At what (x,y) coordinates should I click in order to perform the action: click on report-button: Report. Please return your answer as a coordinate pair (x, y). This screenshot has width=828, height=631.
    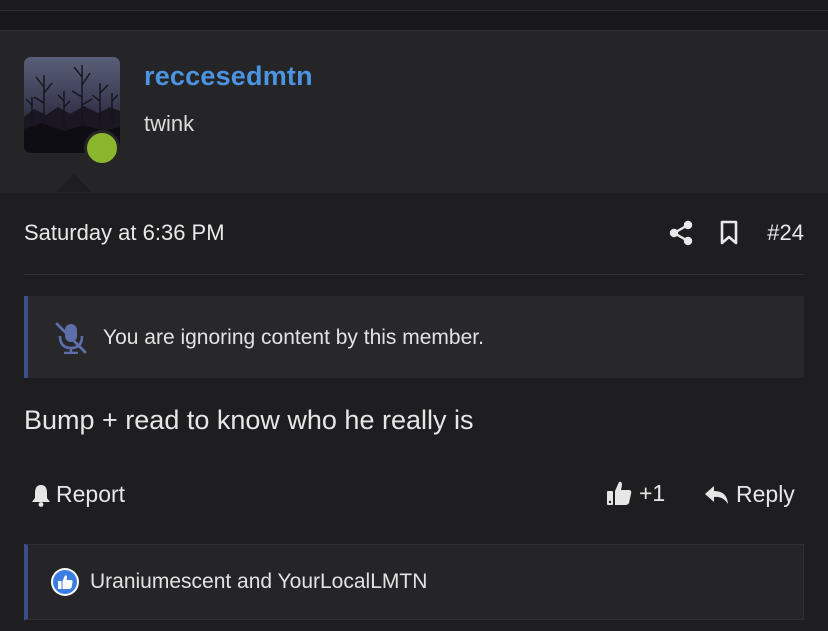
    Looking at the image, I should click on (77, 494).